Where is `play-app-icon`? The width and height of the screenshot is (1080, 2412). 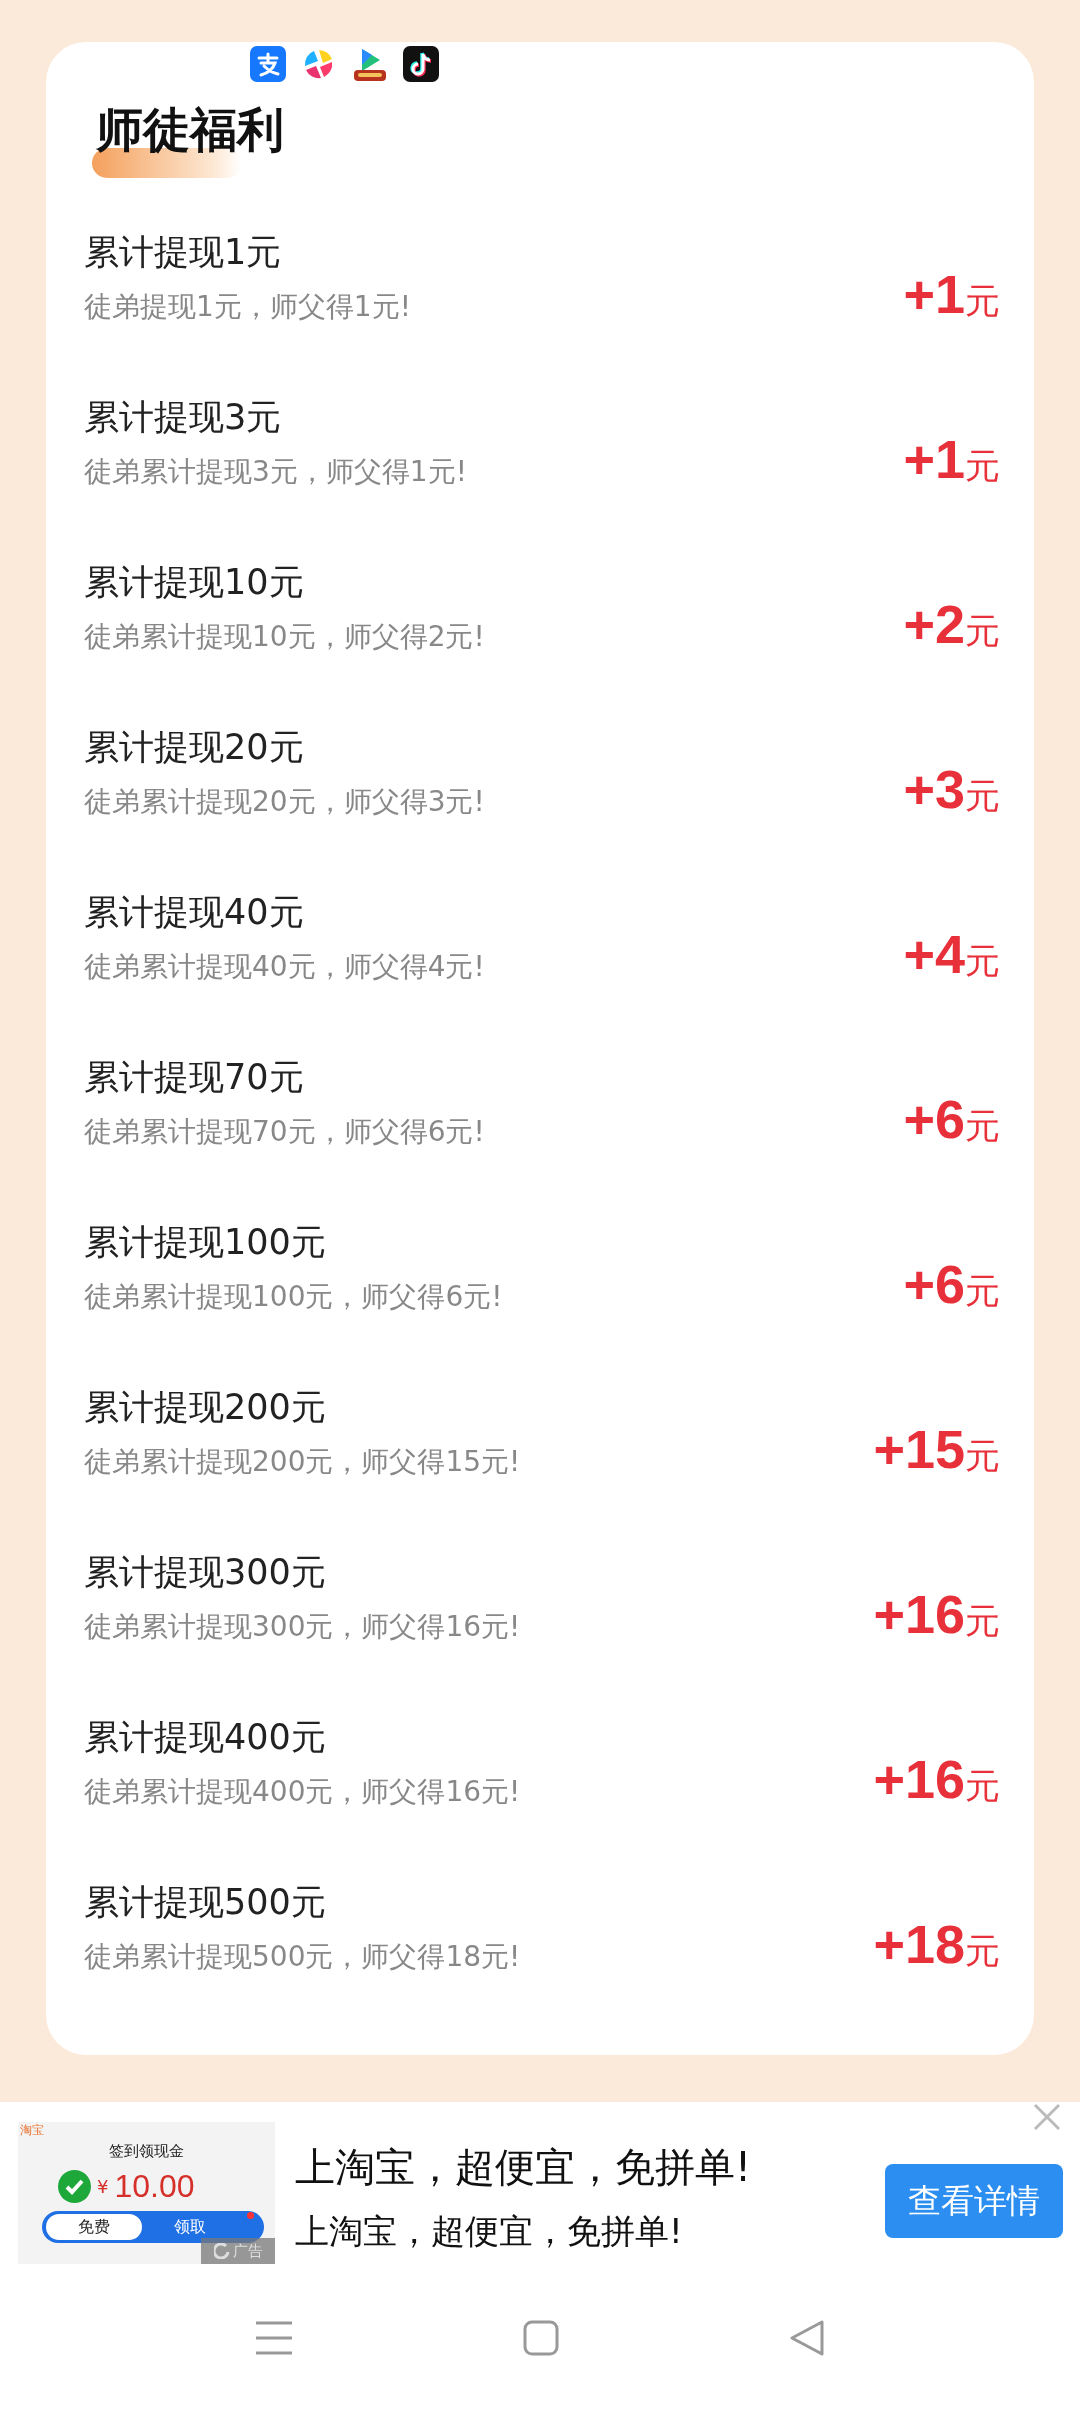 play-app-icon is located at coordinates (370, 64).